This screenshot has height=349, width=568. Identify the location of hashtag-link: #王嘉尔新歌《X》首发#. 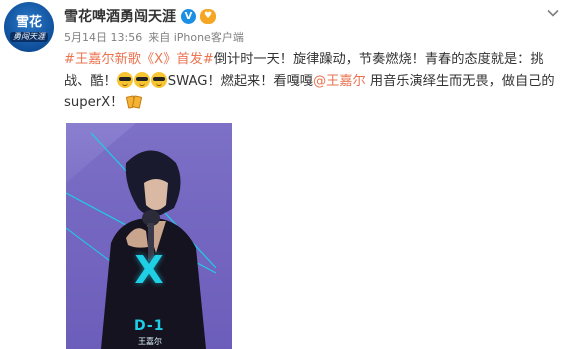
(139, 59).